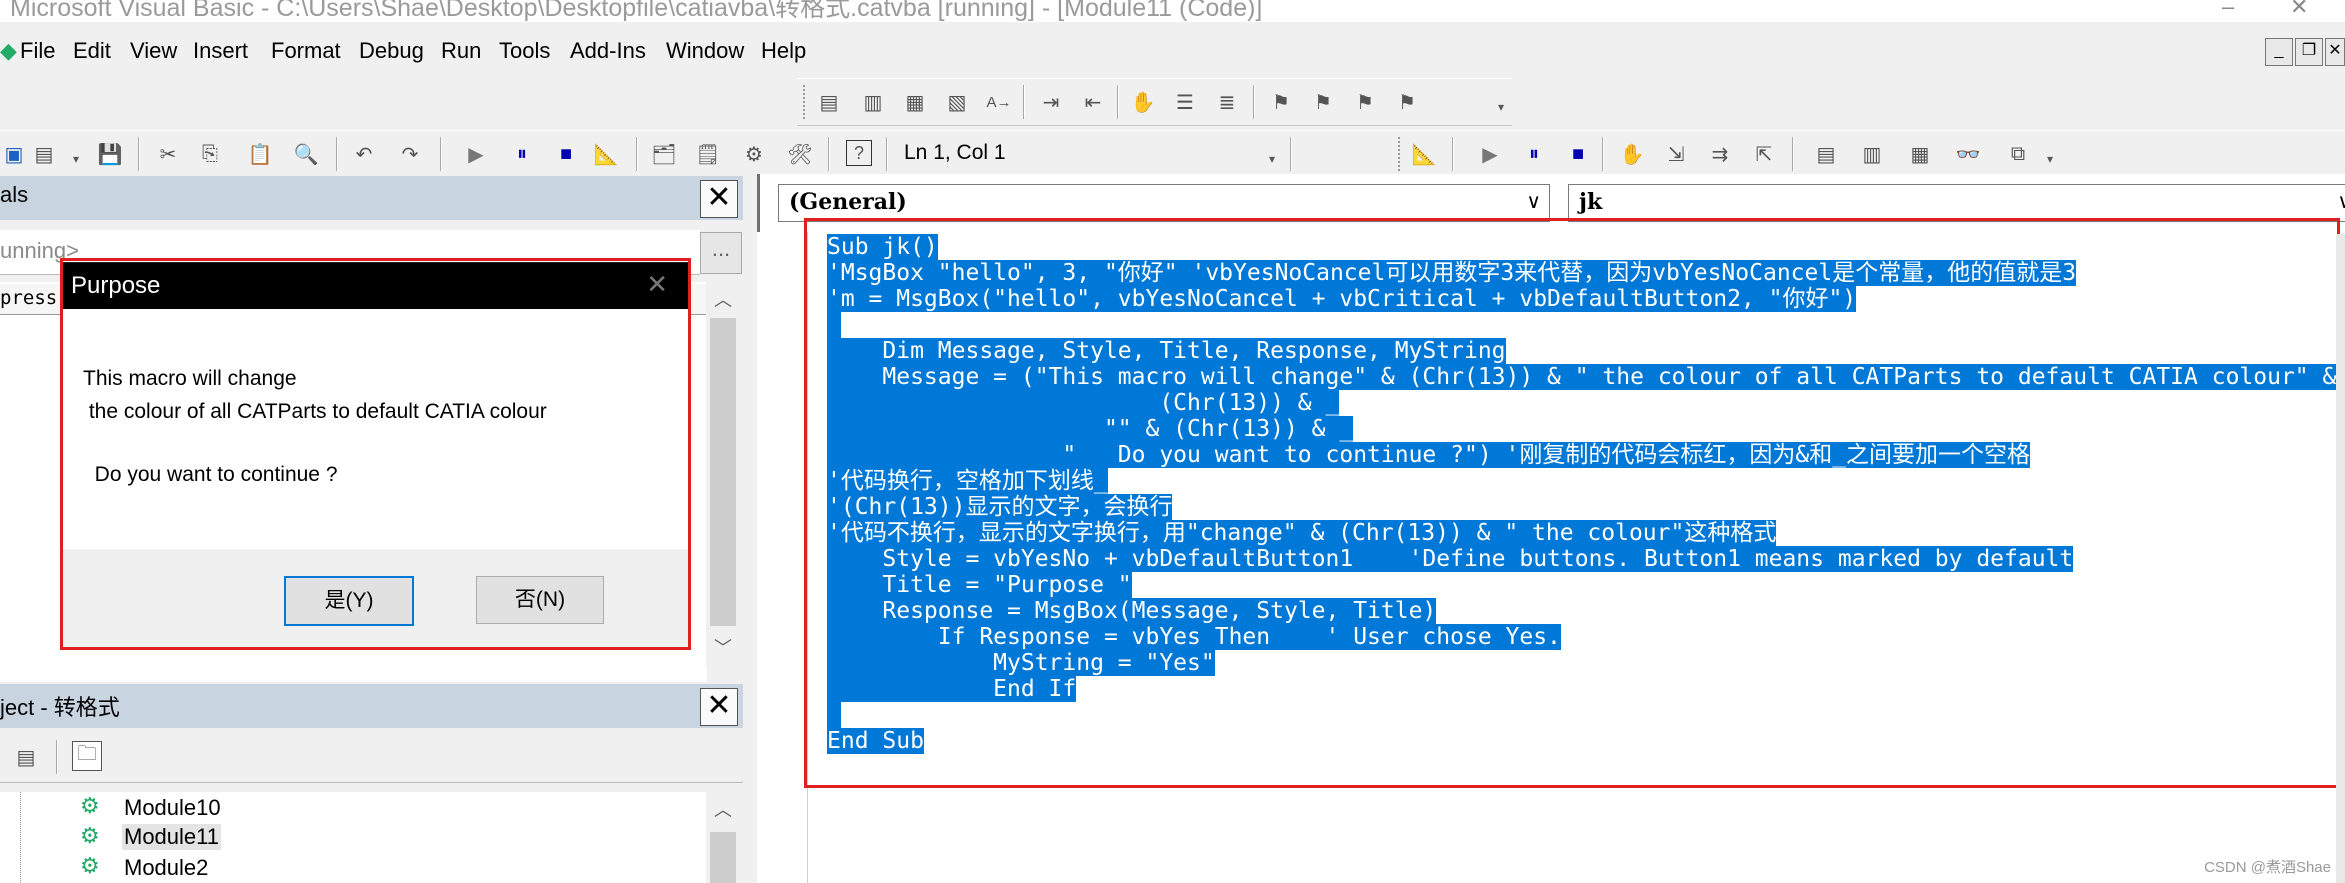  I want to click on object-browser-icon: ⚙, so click(754, 154).